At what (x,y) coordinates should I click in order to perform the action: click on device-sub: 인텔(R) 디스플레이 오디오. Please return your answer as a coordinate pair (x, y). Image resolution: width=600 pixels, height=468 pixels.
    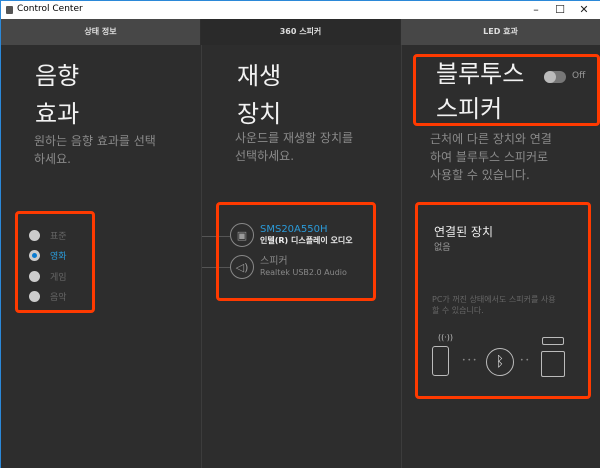
    Looking at the image, I should click on (306, 240).